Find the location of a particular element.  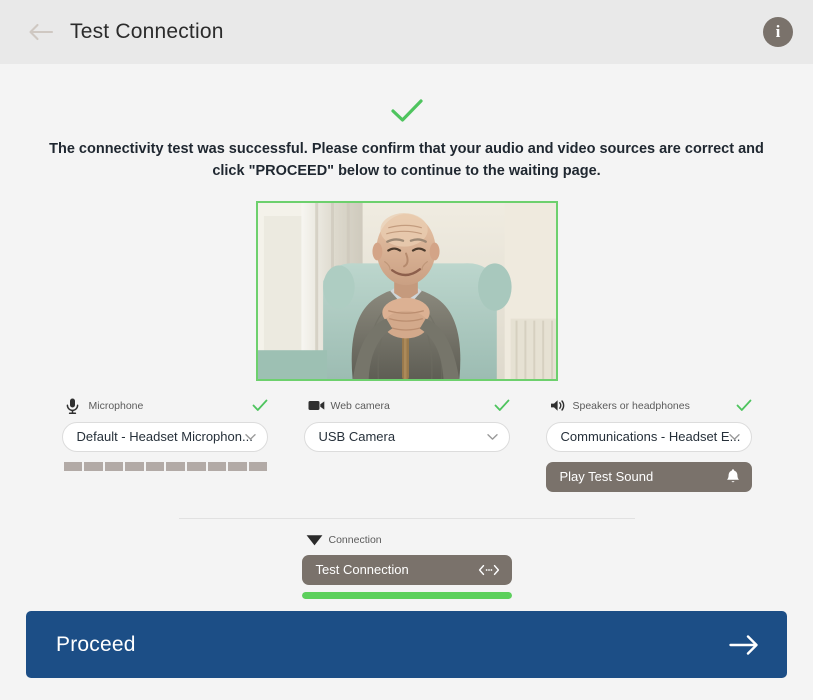

arrow-right-icon is located at coordinates (744, 645).